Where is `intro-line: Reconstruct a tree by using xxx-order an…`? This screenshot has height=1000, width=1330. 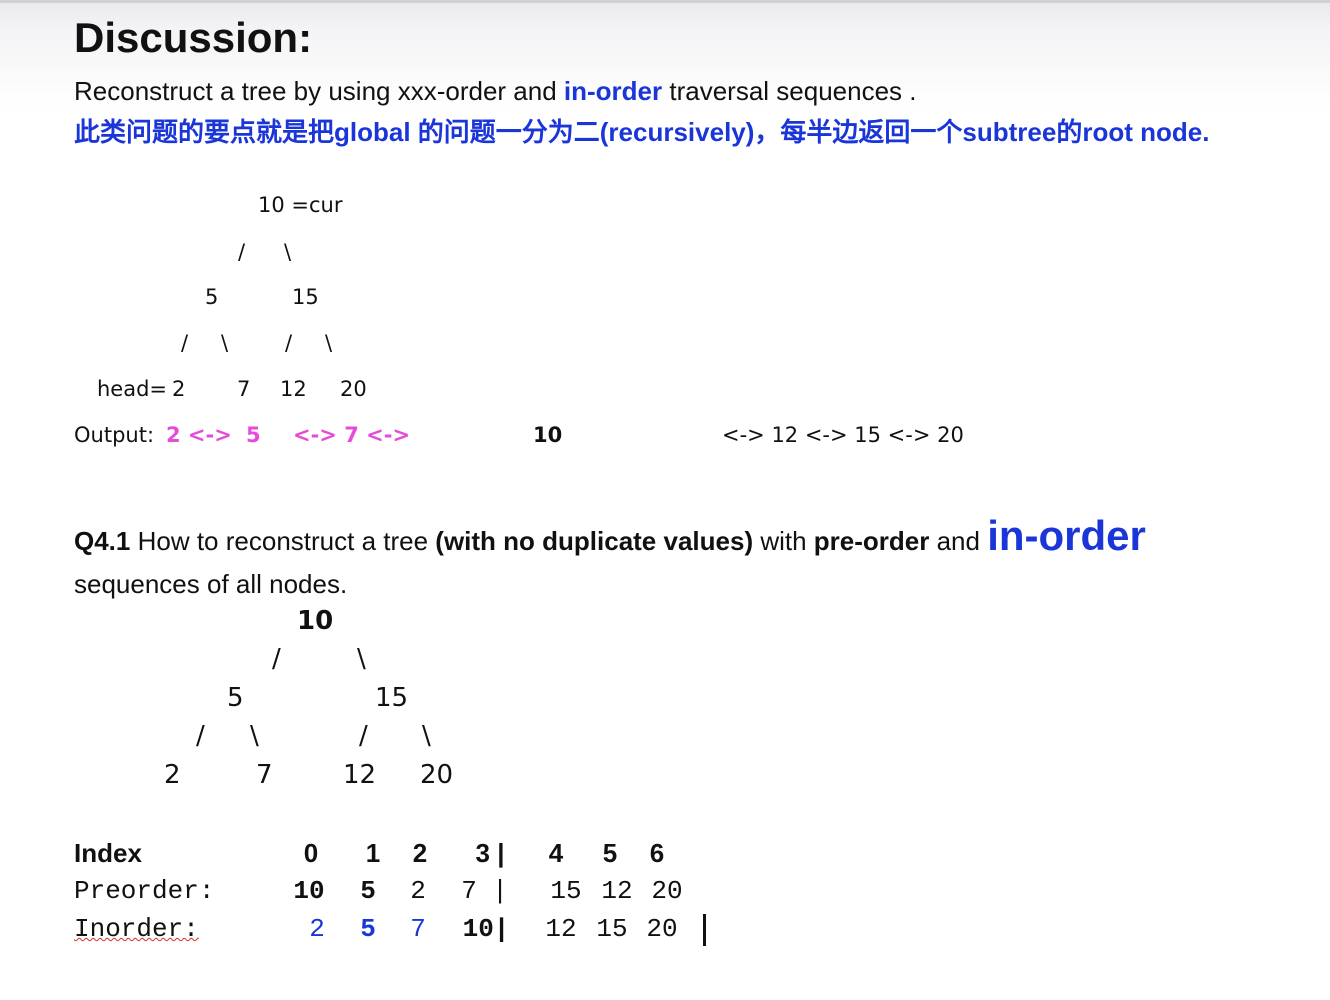 intro-line: Reconstruct a tree by using xxx-order an… is located at coordinates (495, 91).